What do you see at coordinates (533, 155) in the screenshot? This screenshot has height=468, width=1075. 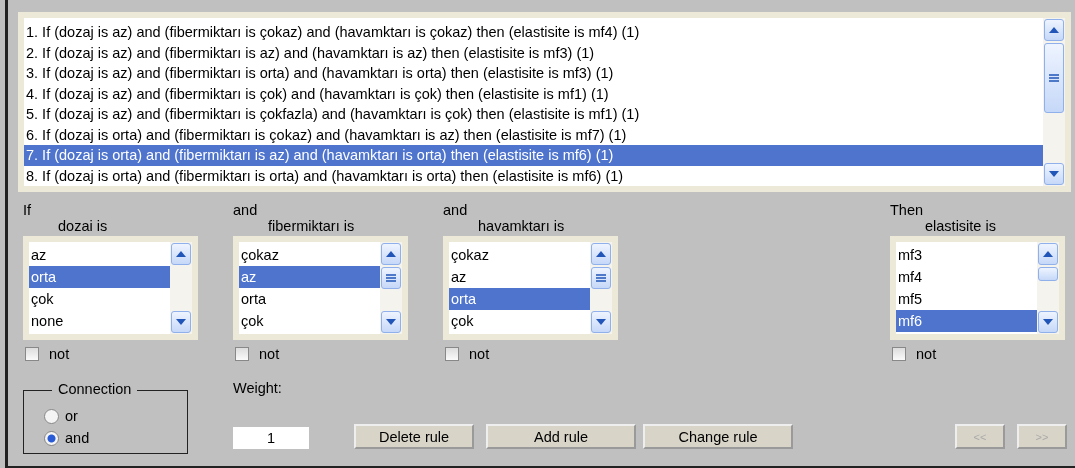 I see `rule-item: 7. If (dozaj is orta) and (fibermiktarı is az) and (havamktarı is orta) then (elastisite is mf6) (1)` at bounding box center [533, 155].